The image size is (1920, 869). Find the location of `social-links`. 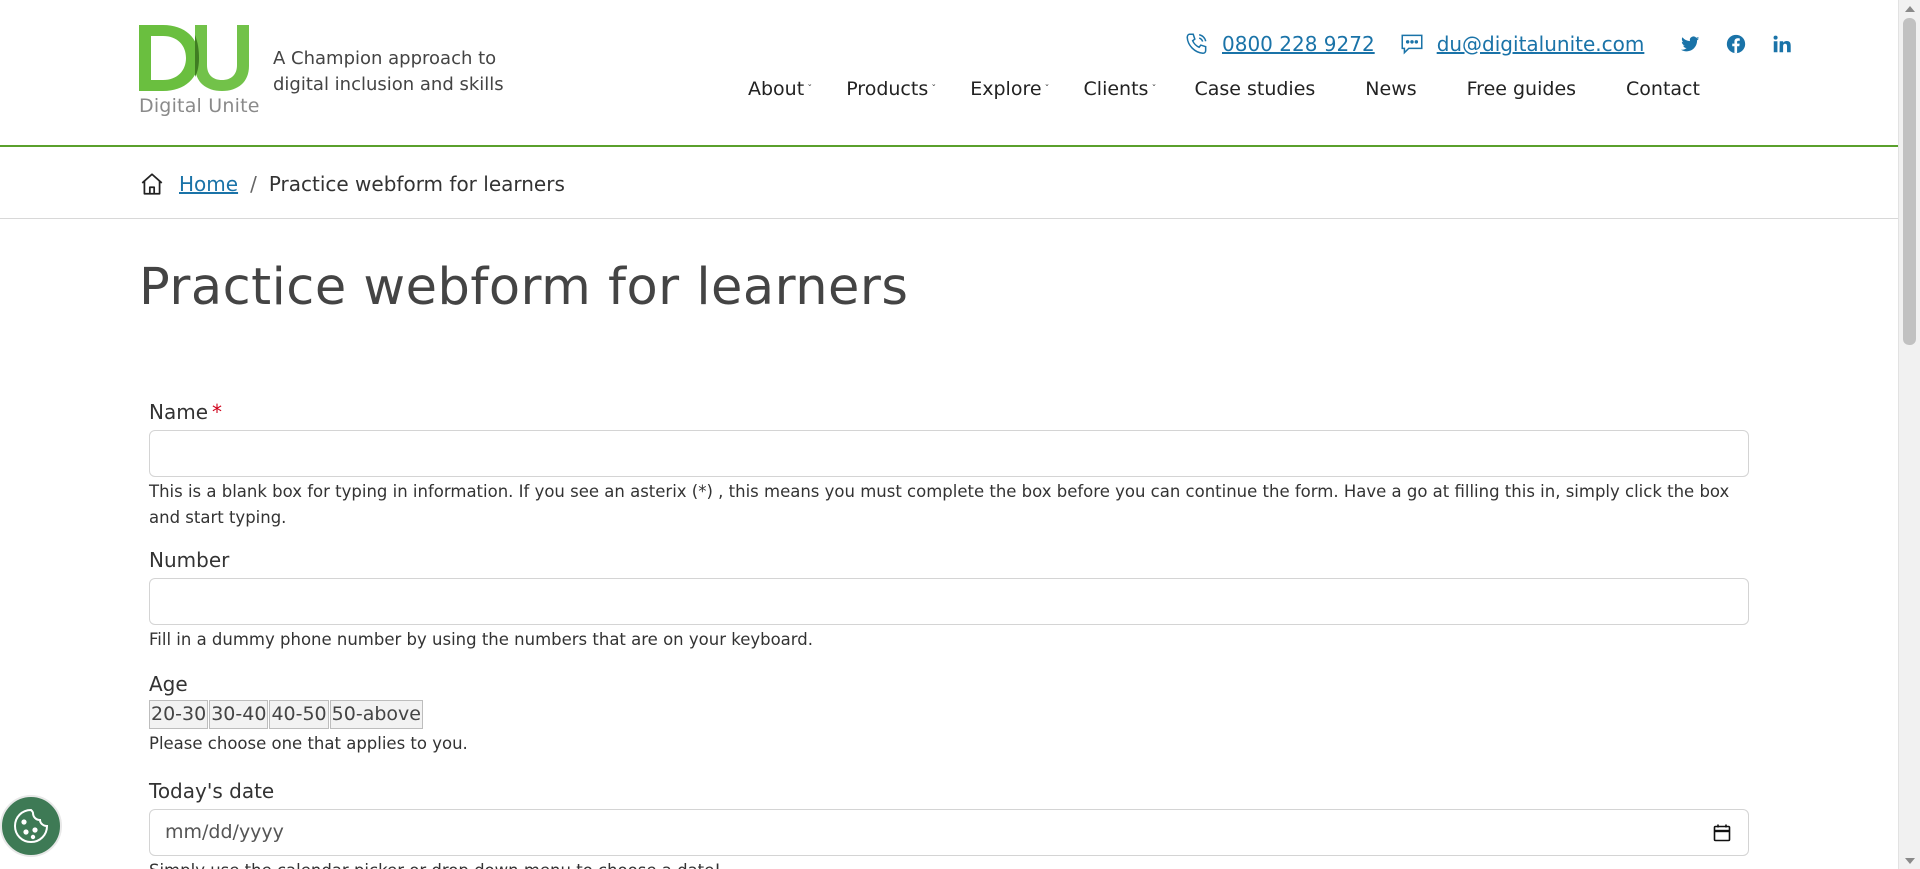

social-links is located at coordinates (1747, 44).